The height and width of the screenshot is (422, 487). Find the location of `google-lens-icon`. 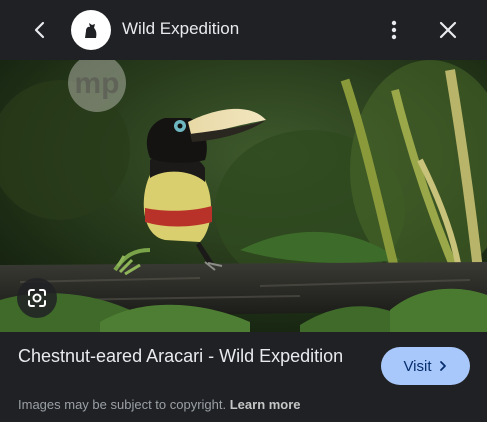

google-lens-icon is located at coordinates (37, 298).